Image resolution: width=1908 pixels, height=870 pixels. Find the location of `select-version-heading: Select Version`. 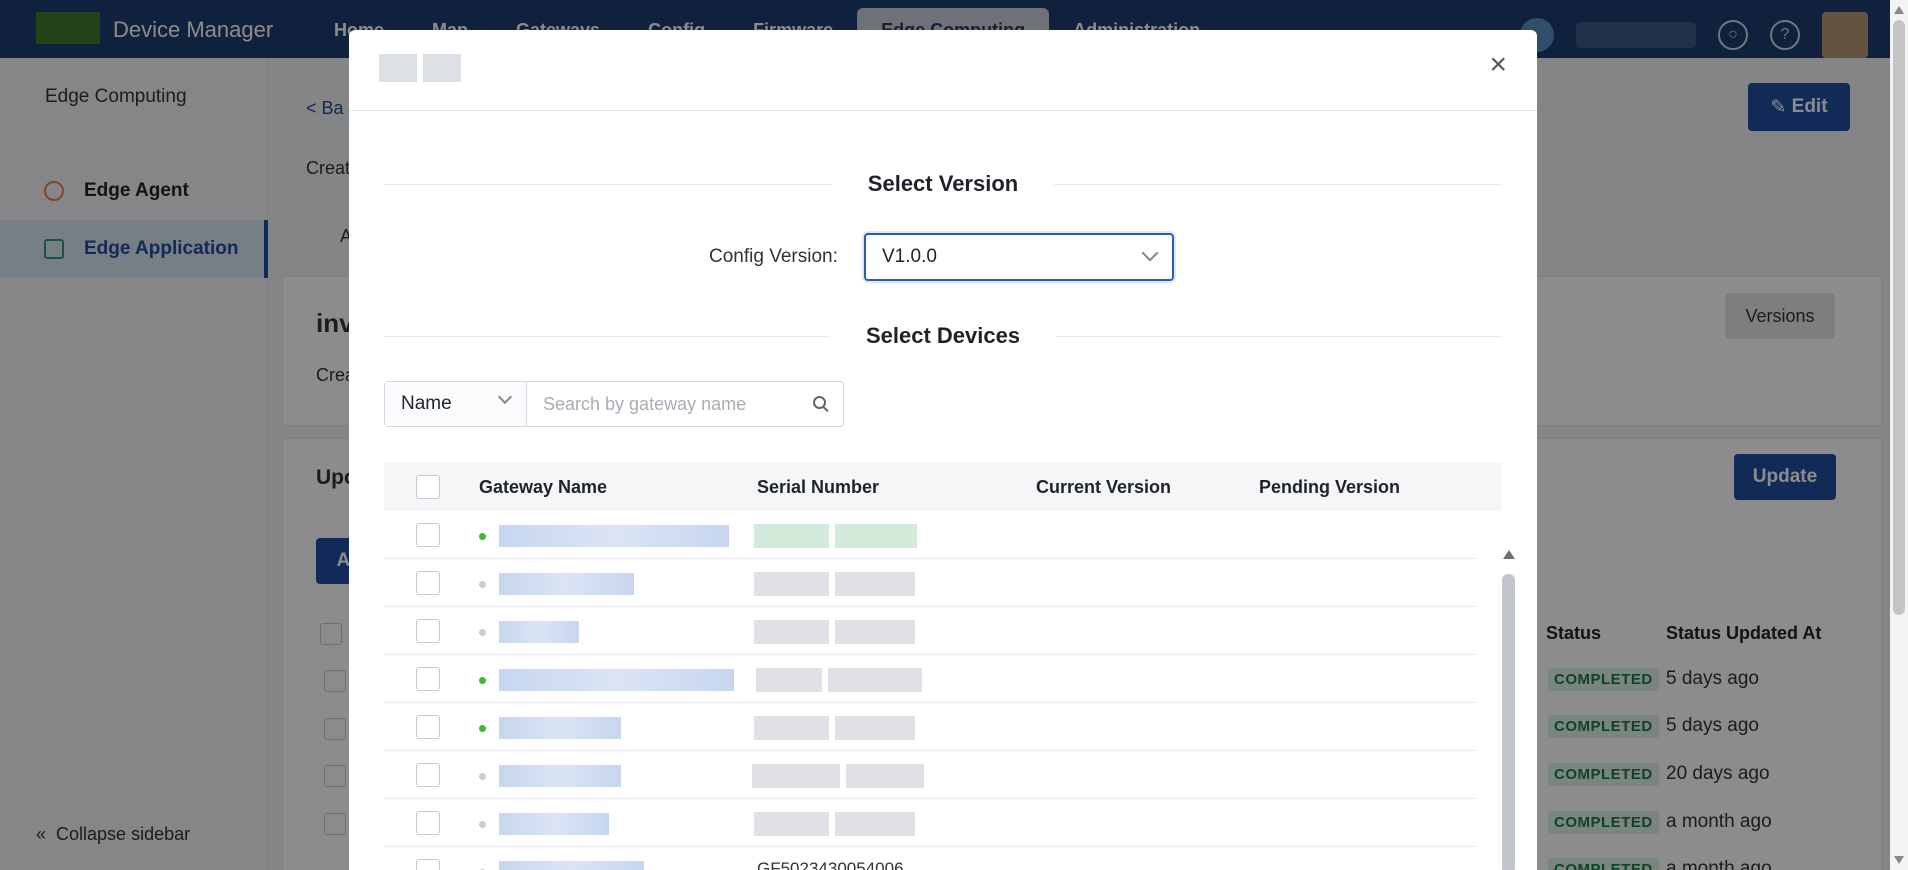

select-version-heading: Select Version is located at coordinates (943, 184).